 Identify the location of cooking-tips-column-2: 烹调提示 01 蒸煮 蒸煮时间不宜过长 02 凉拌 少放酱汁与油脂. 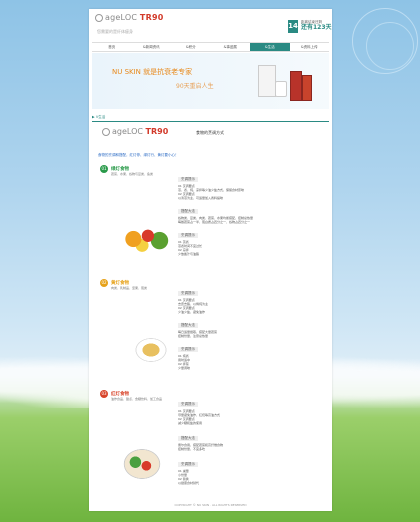
(250, 238).